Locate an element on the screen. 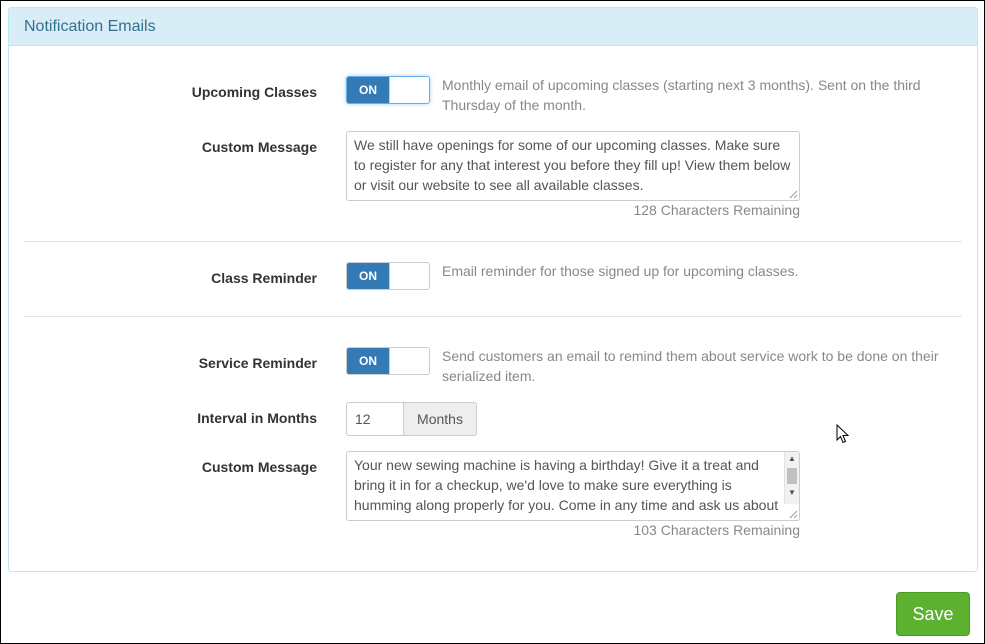 The width and height of the screenshot is (985, 644). service-reminder-toggle: ON is located at coordinates (388, 361).